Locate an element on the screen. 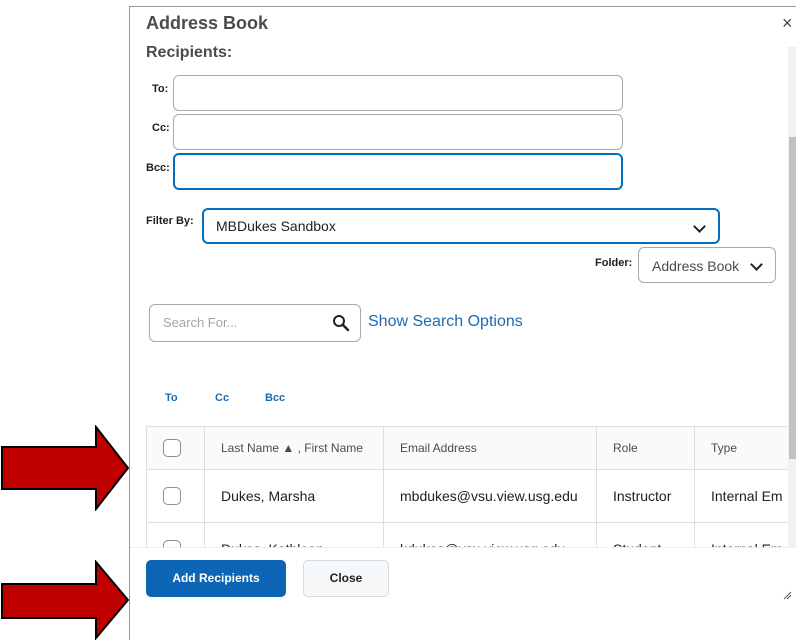 Image resolution: width=796 pixels, height=640 pixels. close-button: Close is located at coordinates (346, 578).